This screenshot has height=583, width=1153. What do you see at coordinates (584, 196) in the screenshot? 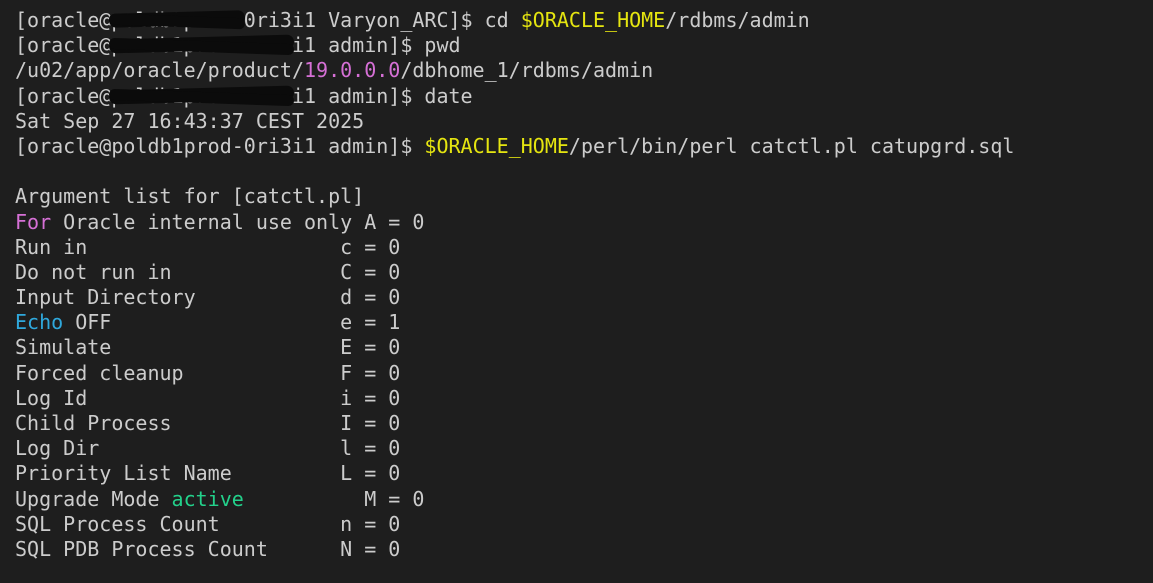
I see `terminal-line: Argument list for [catctl.pl]` at bounding box center [584, 196].